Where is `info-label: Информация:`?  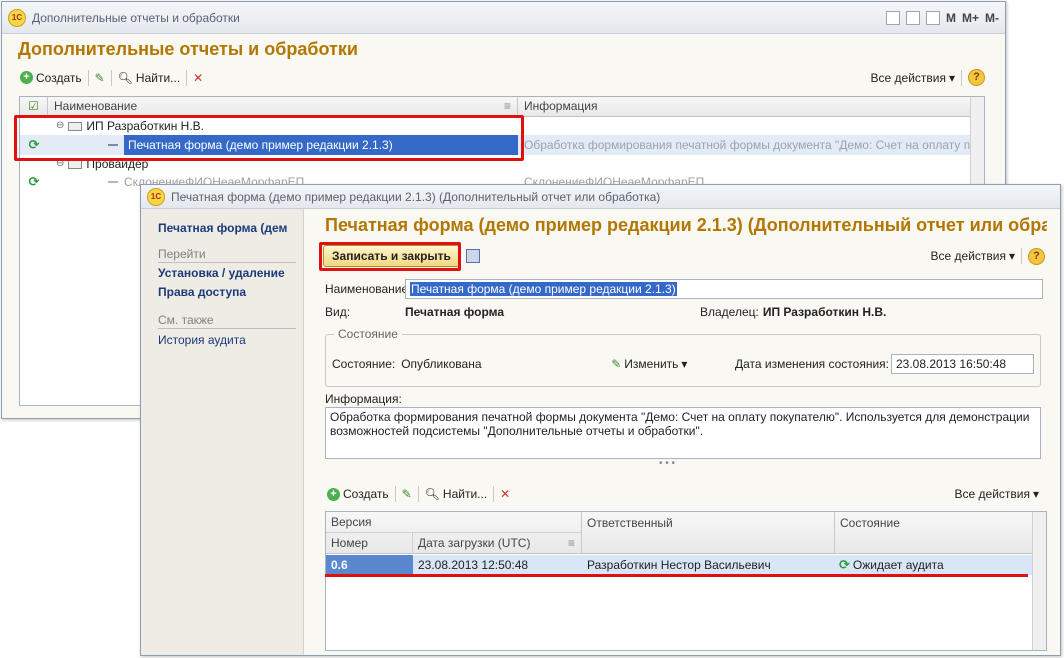 info-label: Информация: is located at coordinates (363, 399).